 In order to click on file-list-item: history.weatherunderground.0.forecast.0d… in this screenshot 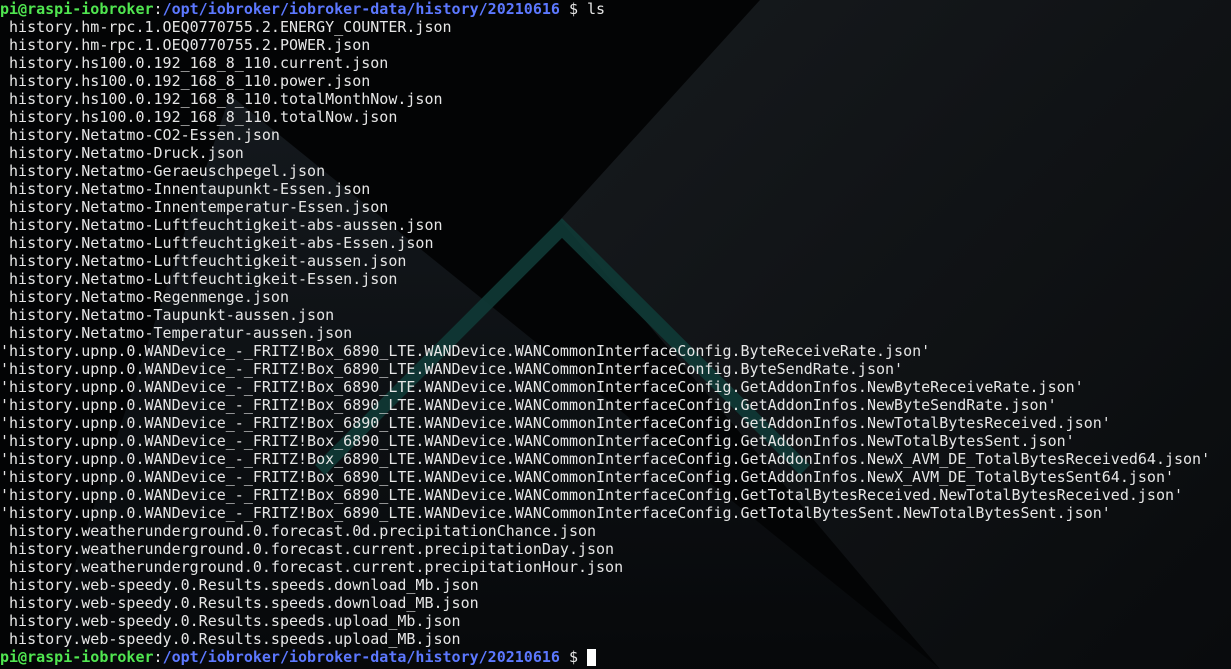, I will do `click(298, 531)`.